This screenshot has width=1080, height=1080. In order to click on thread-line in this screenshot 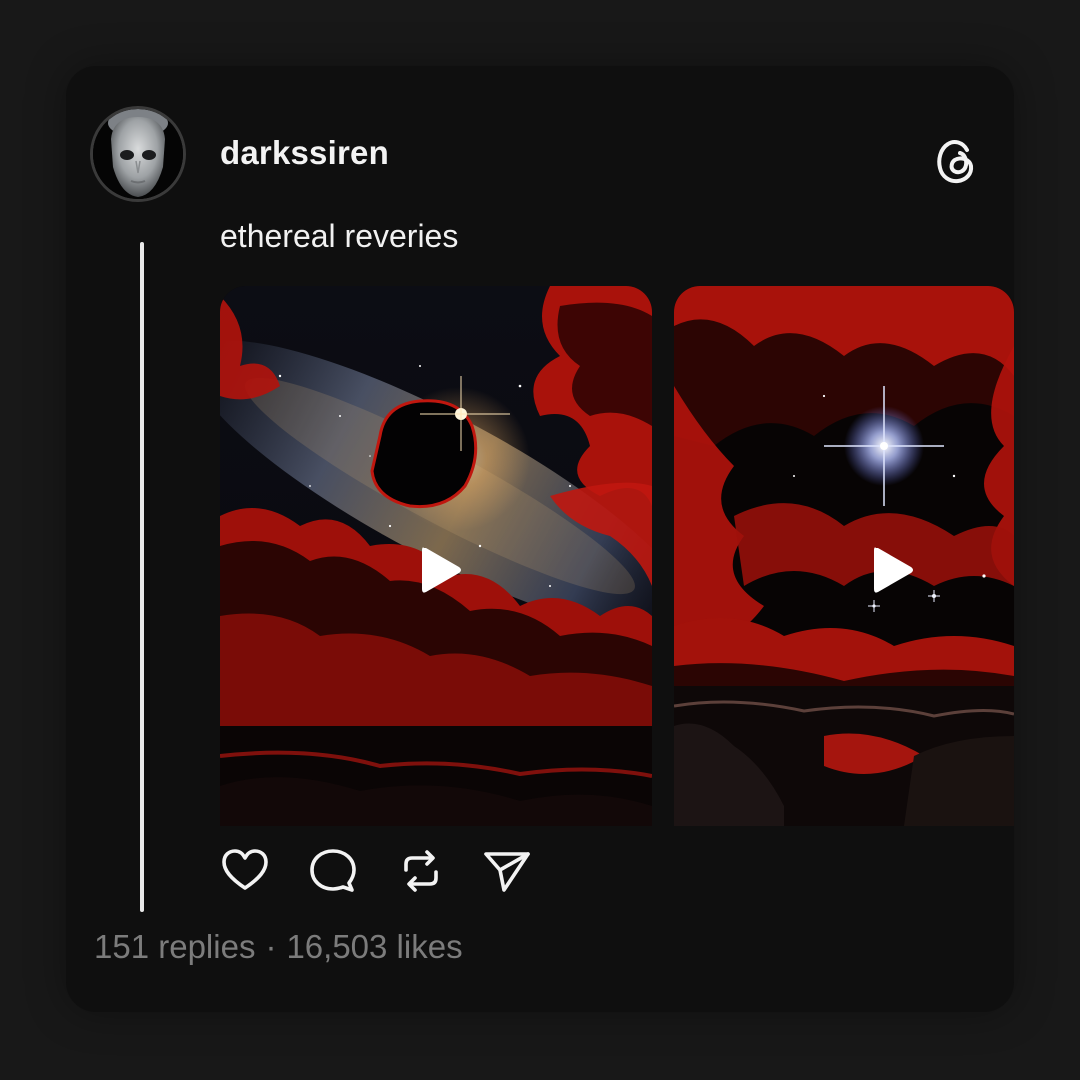, I will do `click(142, 577)`.